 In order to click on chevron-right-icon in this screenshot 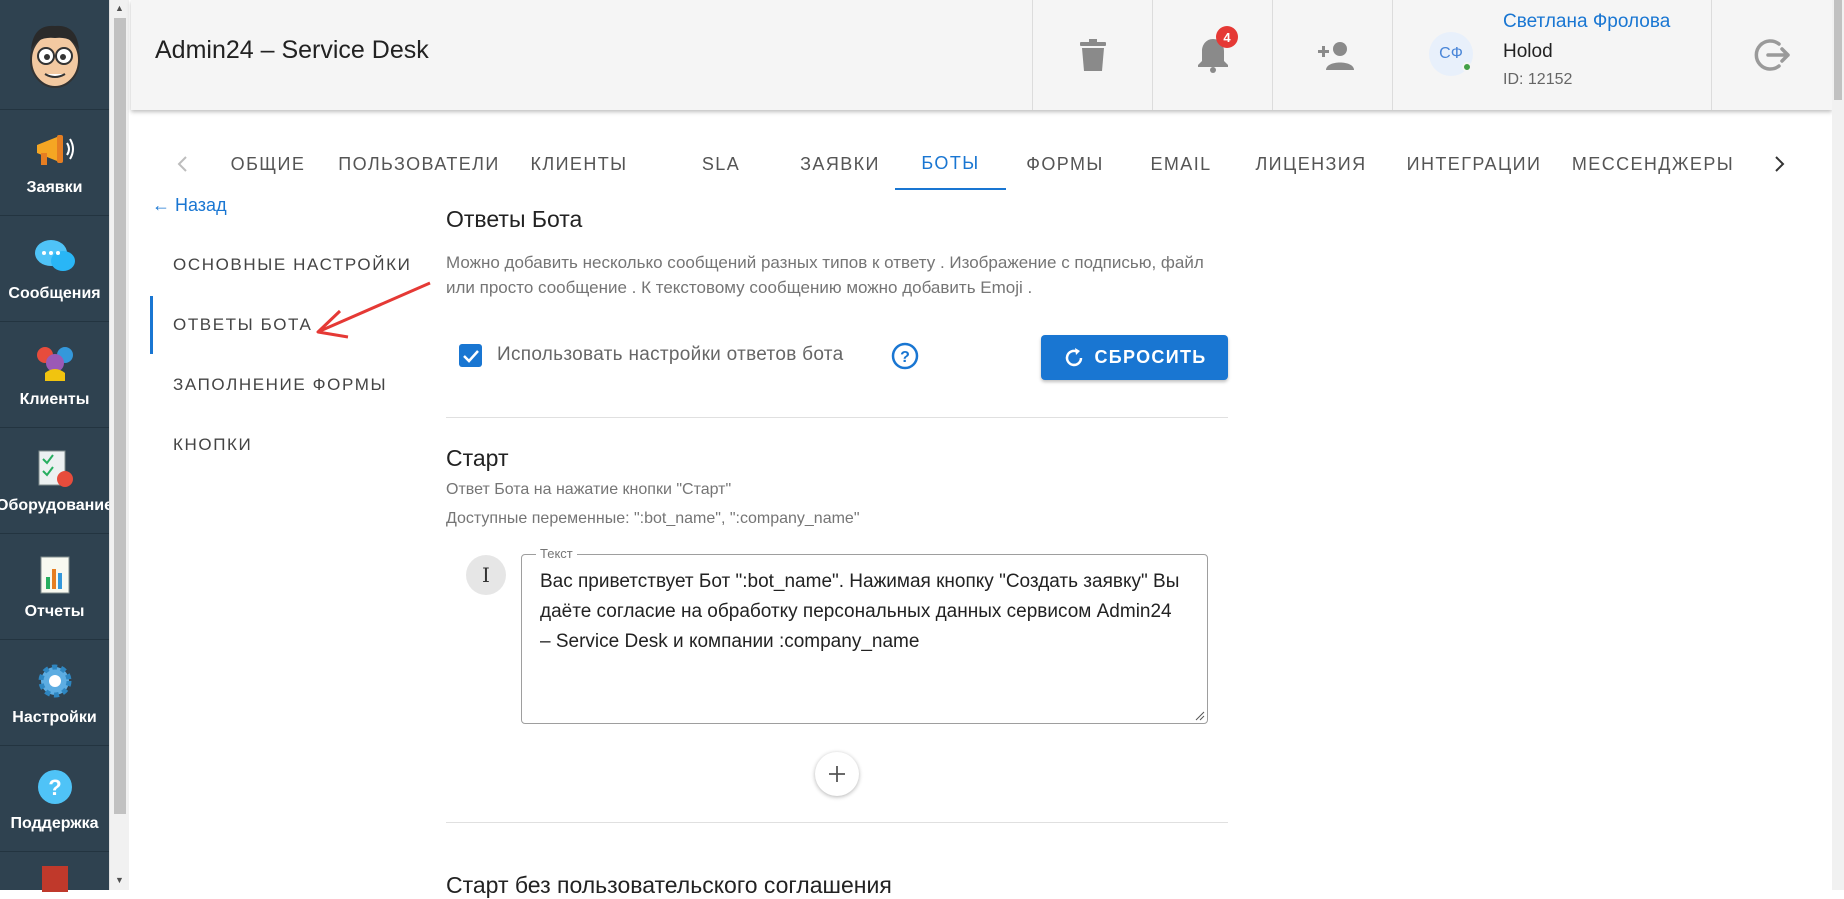, I will do `click(1780, 164)`.